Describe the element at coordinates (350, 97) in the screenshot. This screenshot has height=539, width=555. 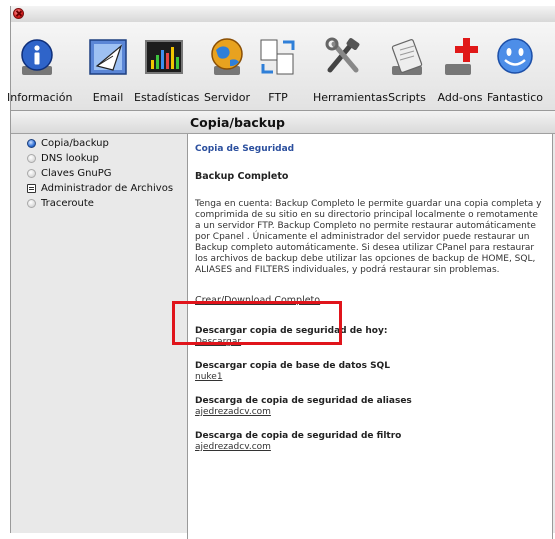
I see `toolbar-label: Herramientas` at that location.